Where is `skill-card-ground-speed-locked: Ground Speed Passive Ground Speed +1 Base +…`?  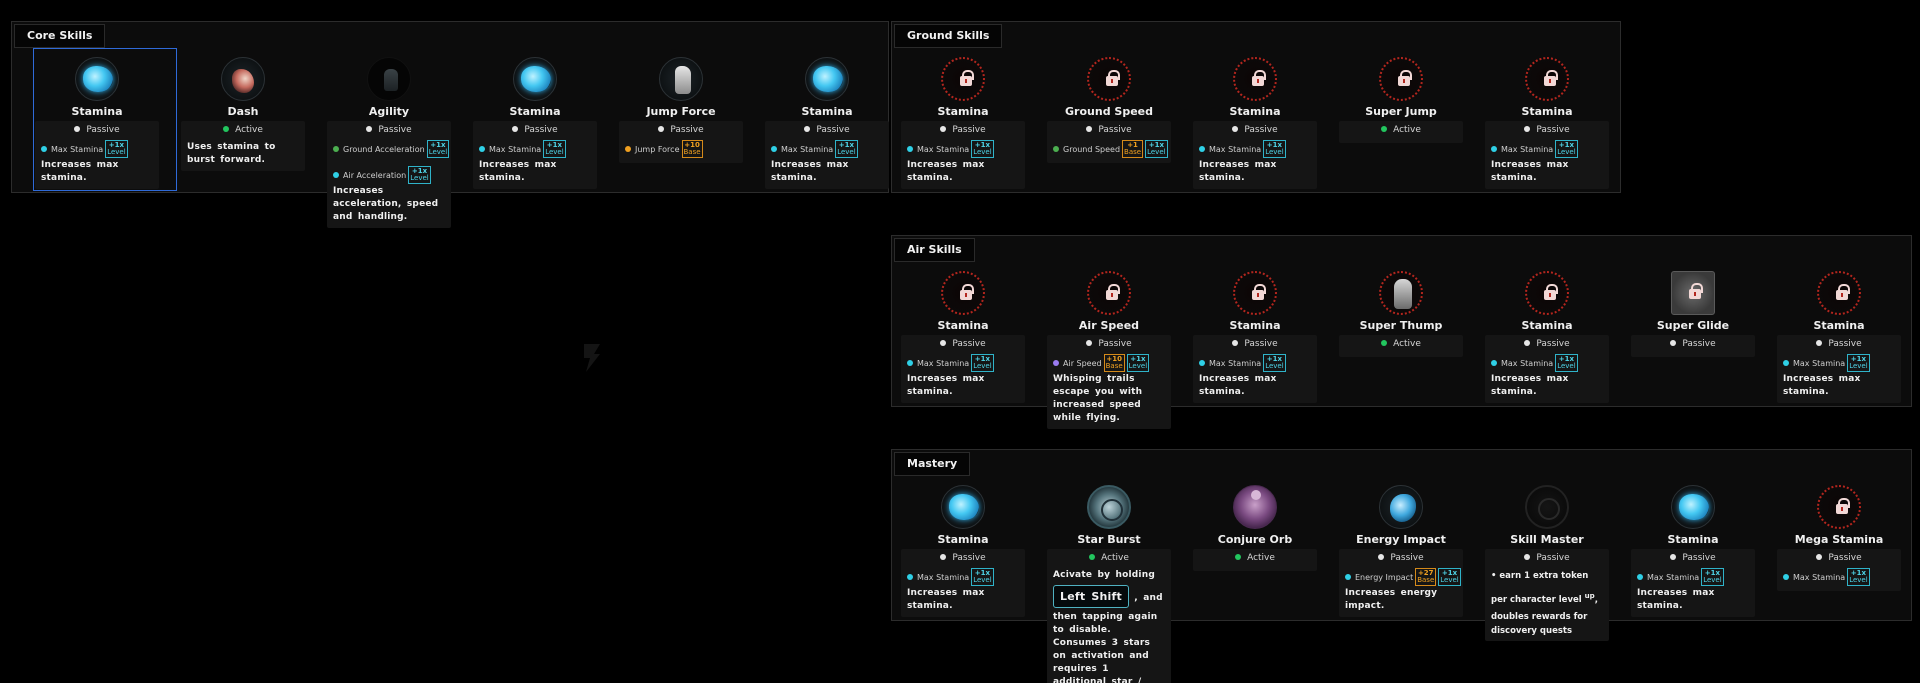 skill-card-ground-speed-locked: Ground Speed Passive Ground Speed +1 Base +… is located at coordinates (1109, 109).